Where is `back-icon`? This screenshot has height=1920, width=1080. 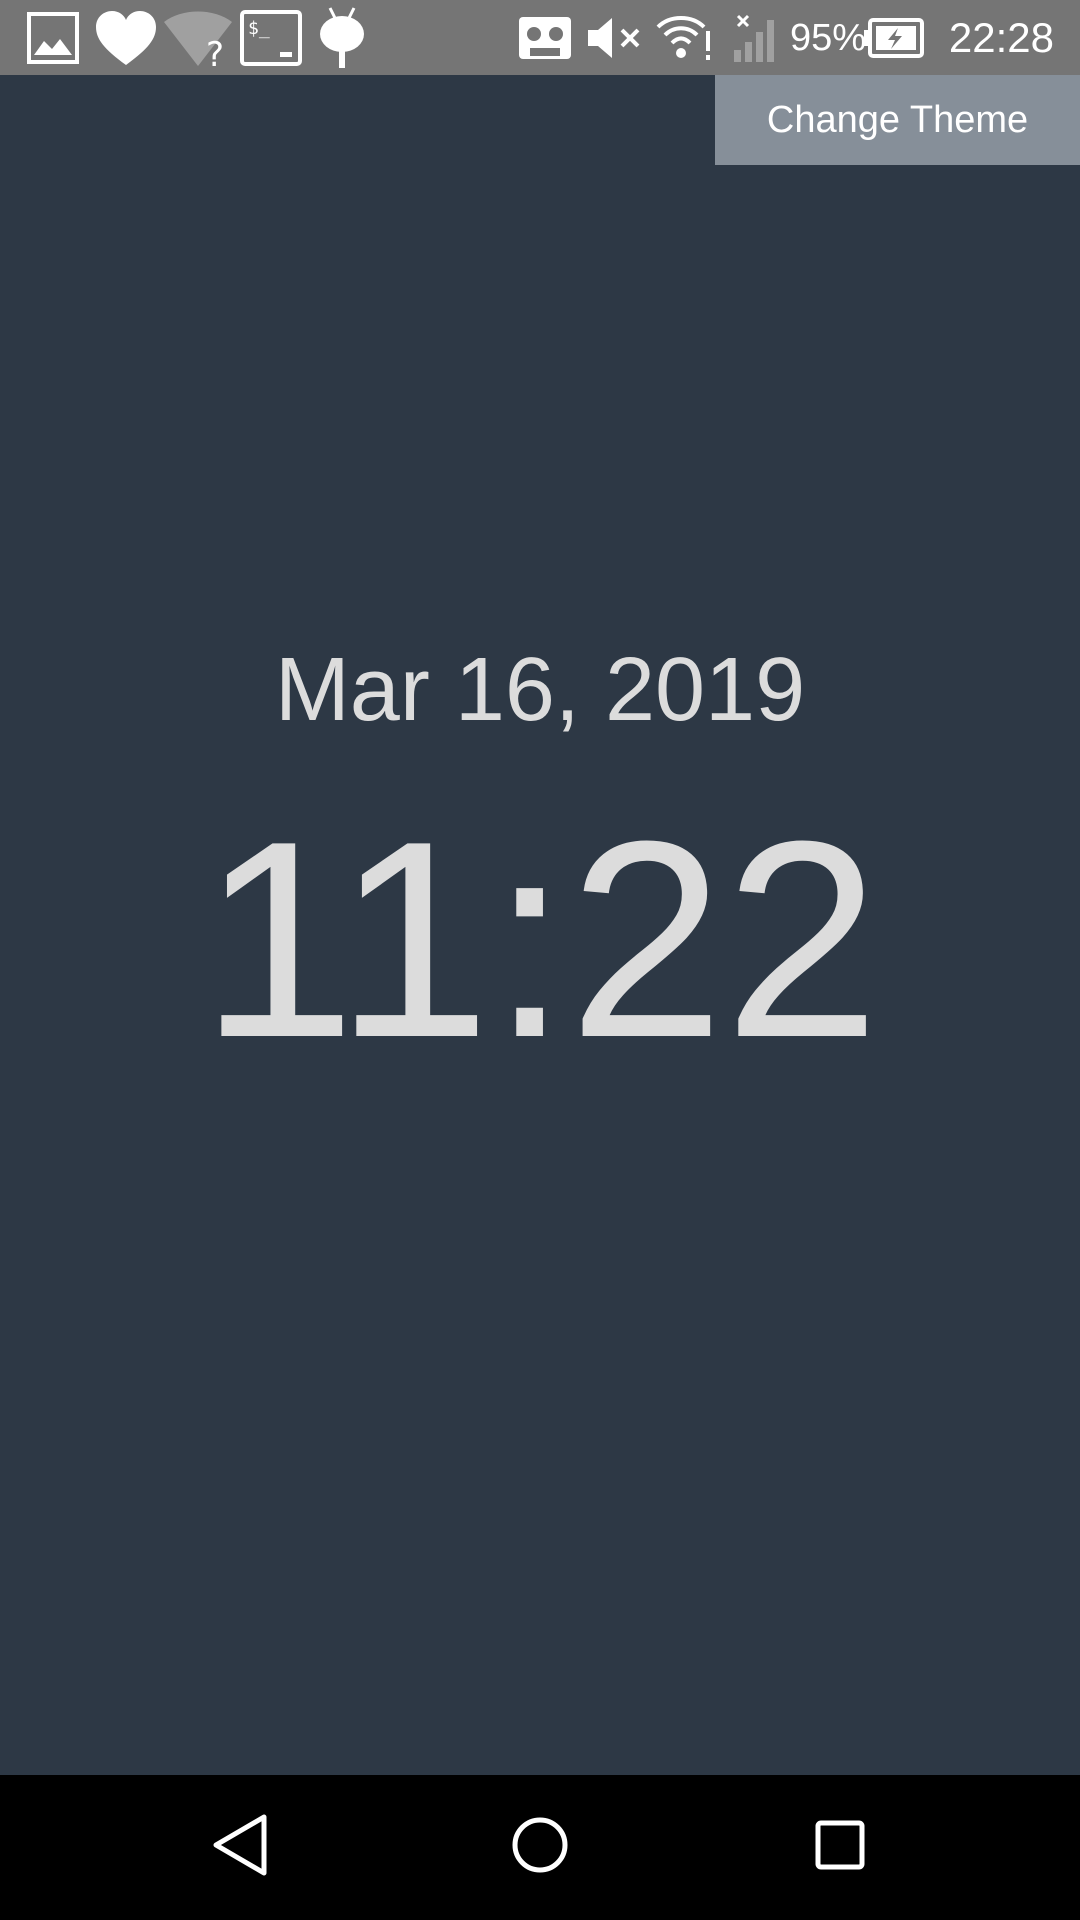 back-icon is located at coordinates (240, 1847).